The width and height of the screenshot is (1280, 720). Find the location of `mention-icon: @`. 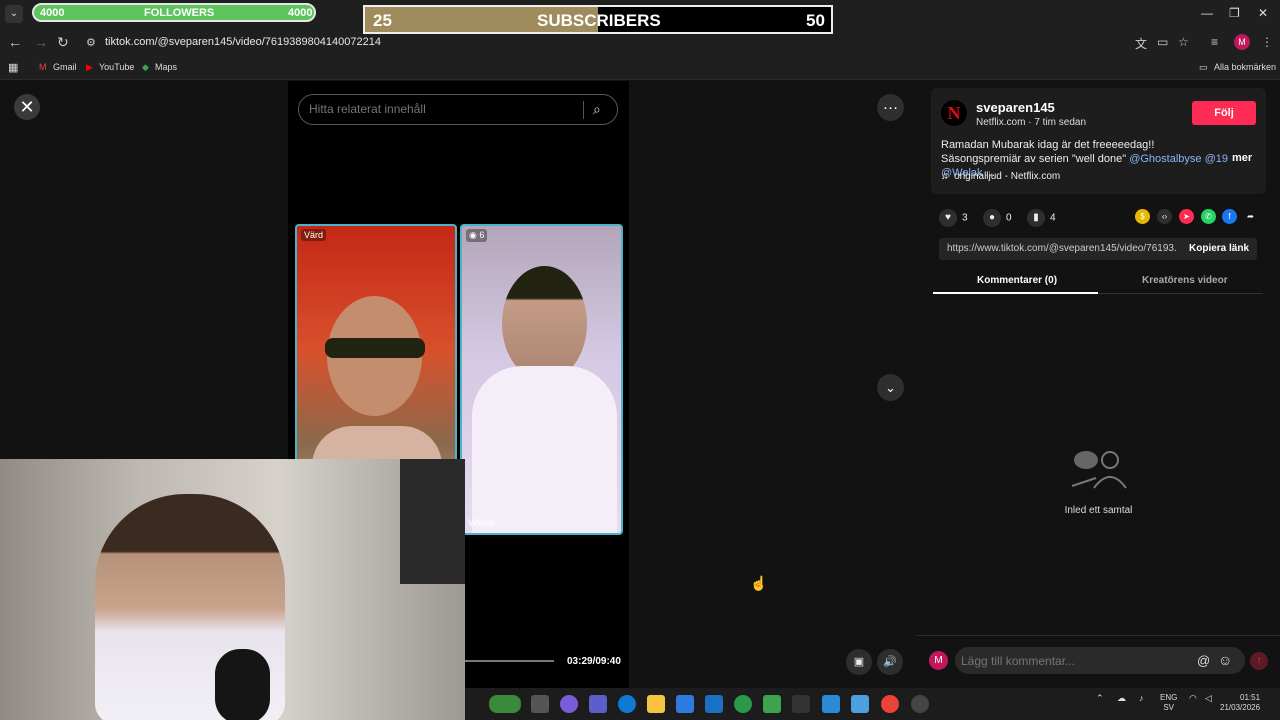

mention-icon: @ is located at coordinates (1203, 660).